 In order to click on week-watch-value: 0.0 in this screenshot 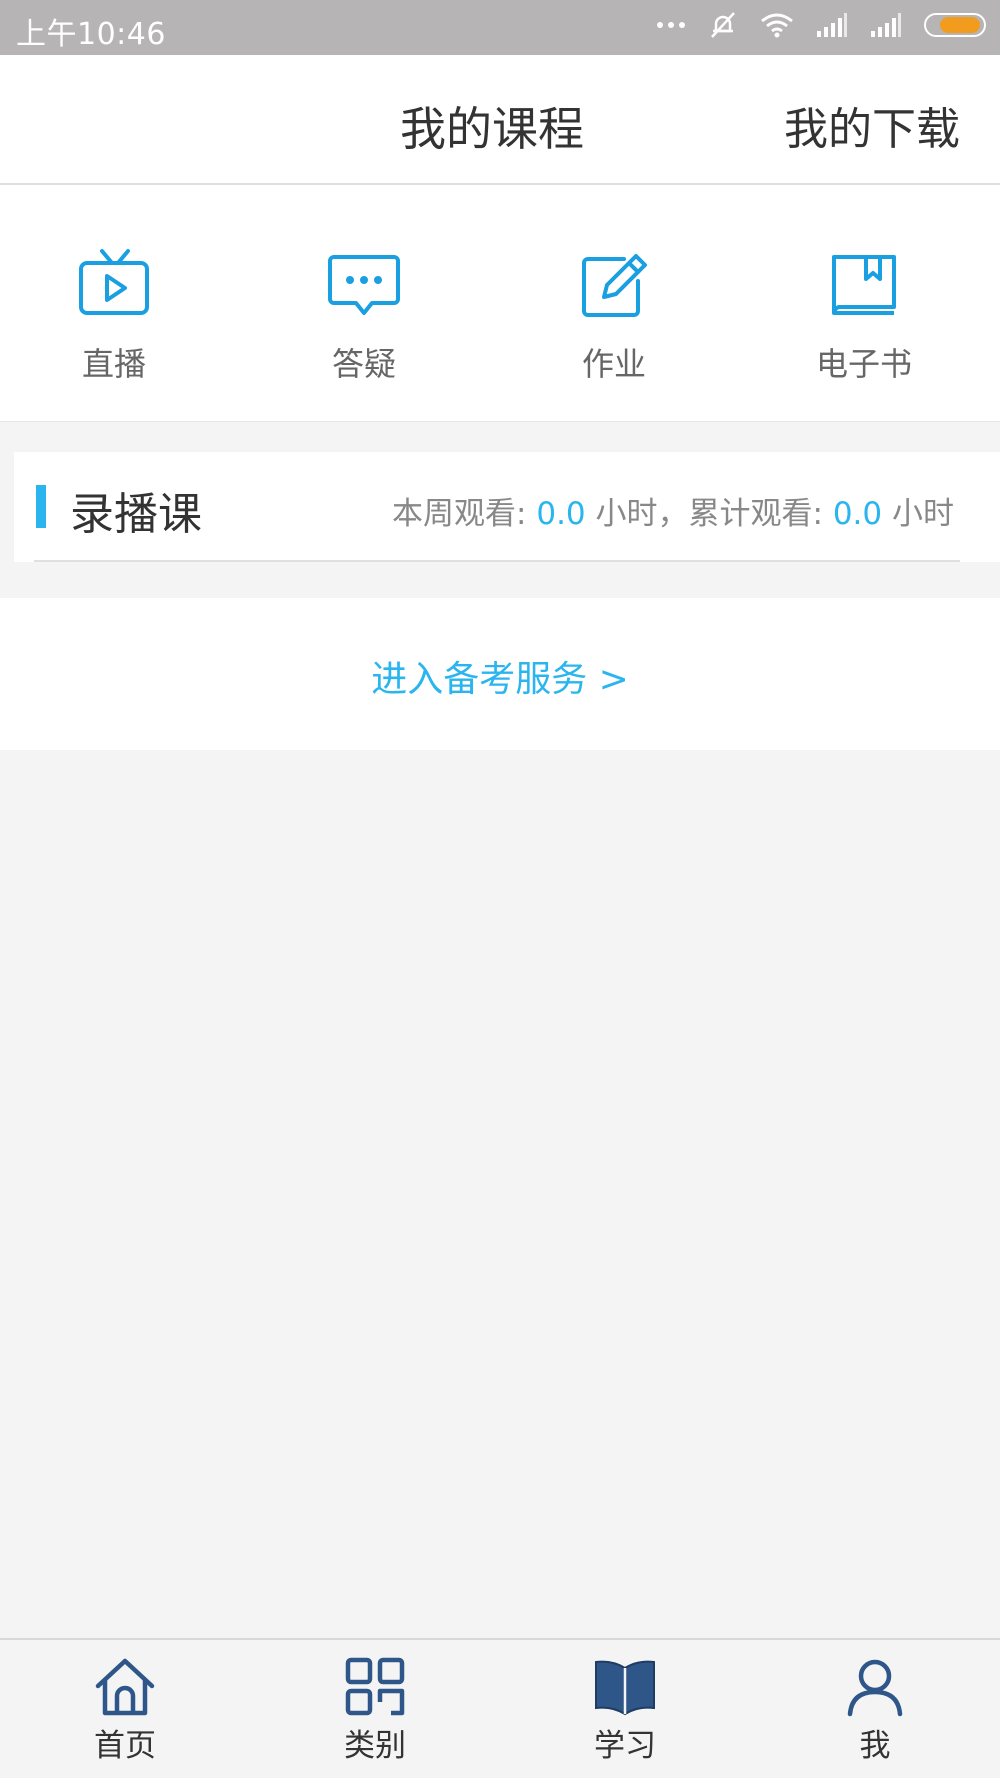, I will do `click(561, 514)`.